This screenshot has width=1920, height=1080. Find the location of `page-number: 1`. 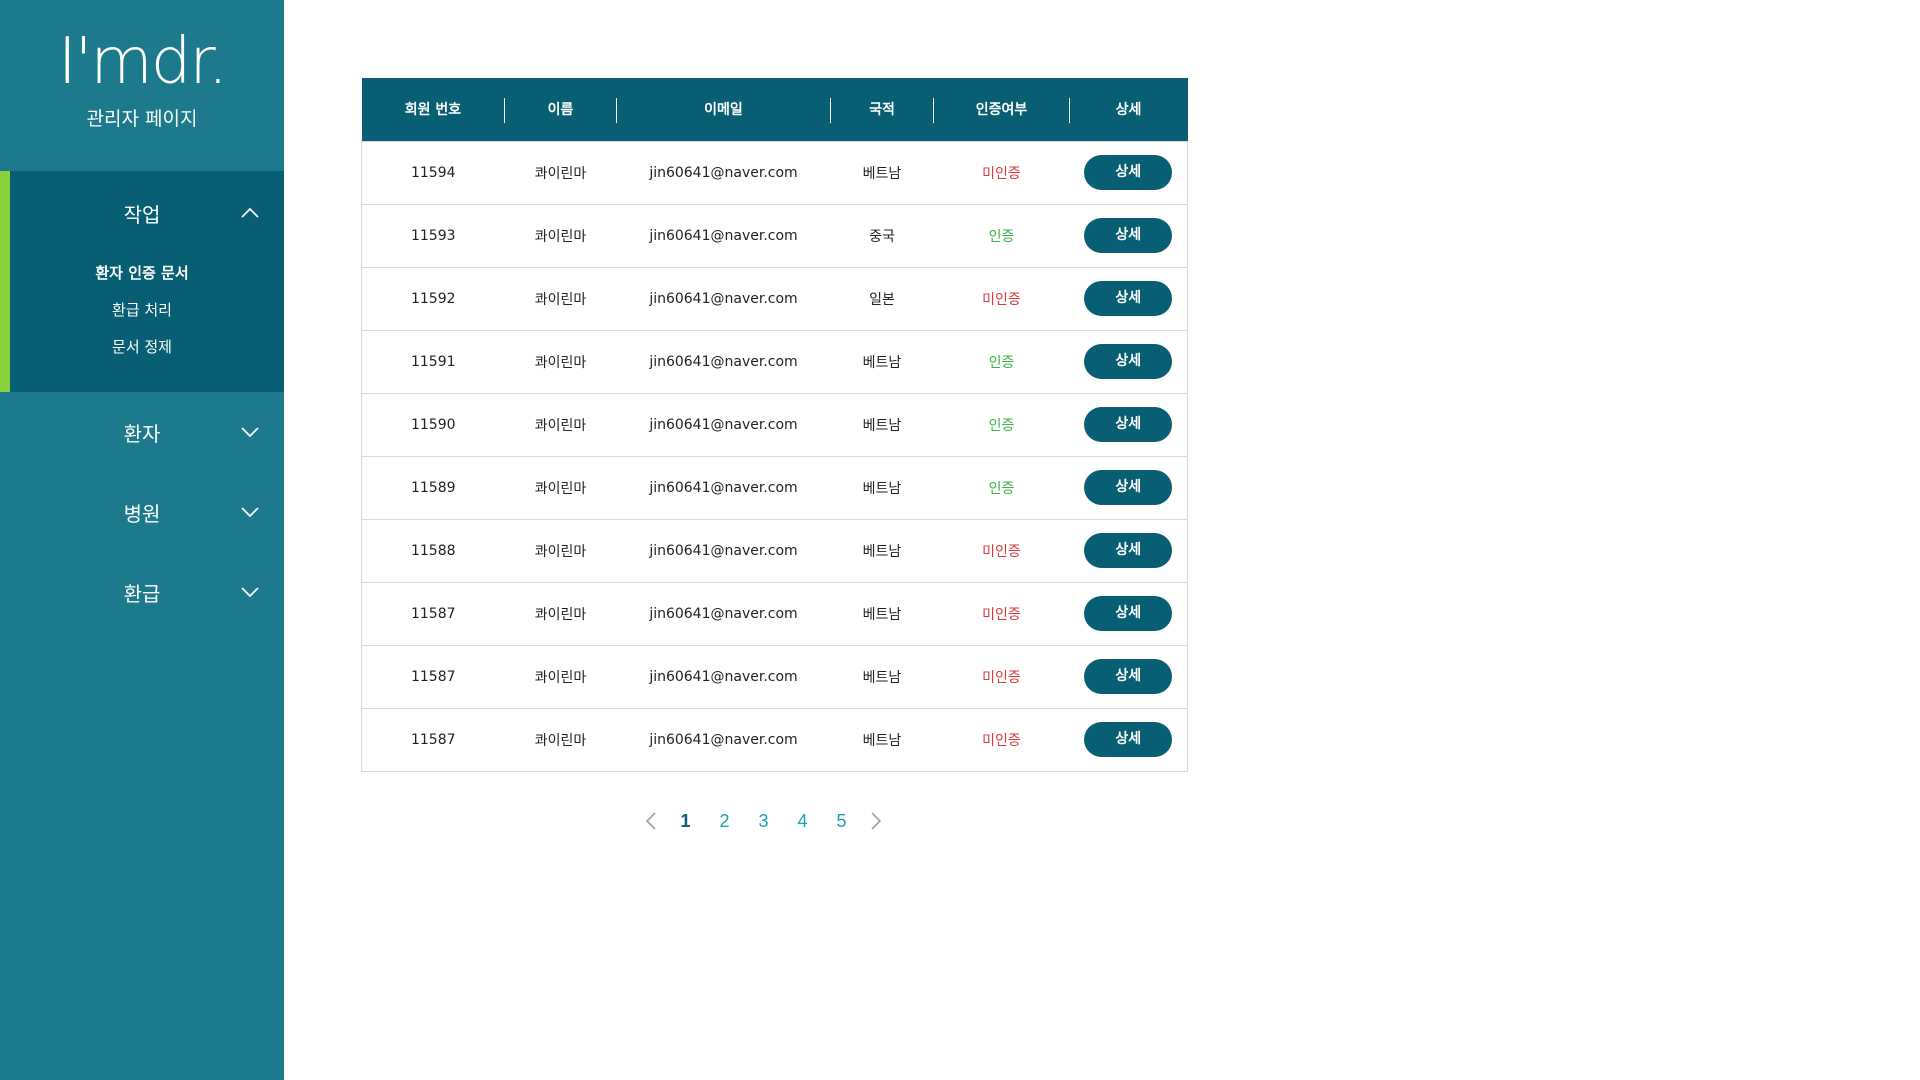

page-number: 1 is located at coordinates (685, 821).